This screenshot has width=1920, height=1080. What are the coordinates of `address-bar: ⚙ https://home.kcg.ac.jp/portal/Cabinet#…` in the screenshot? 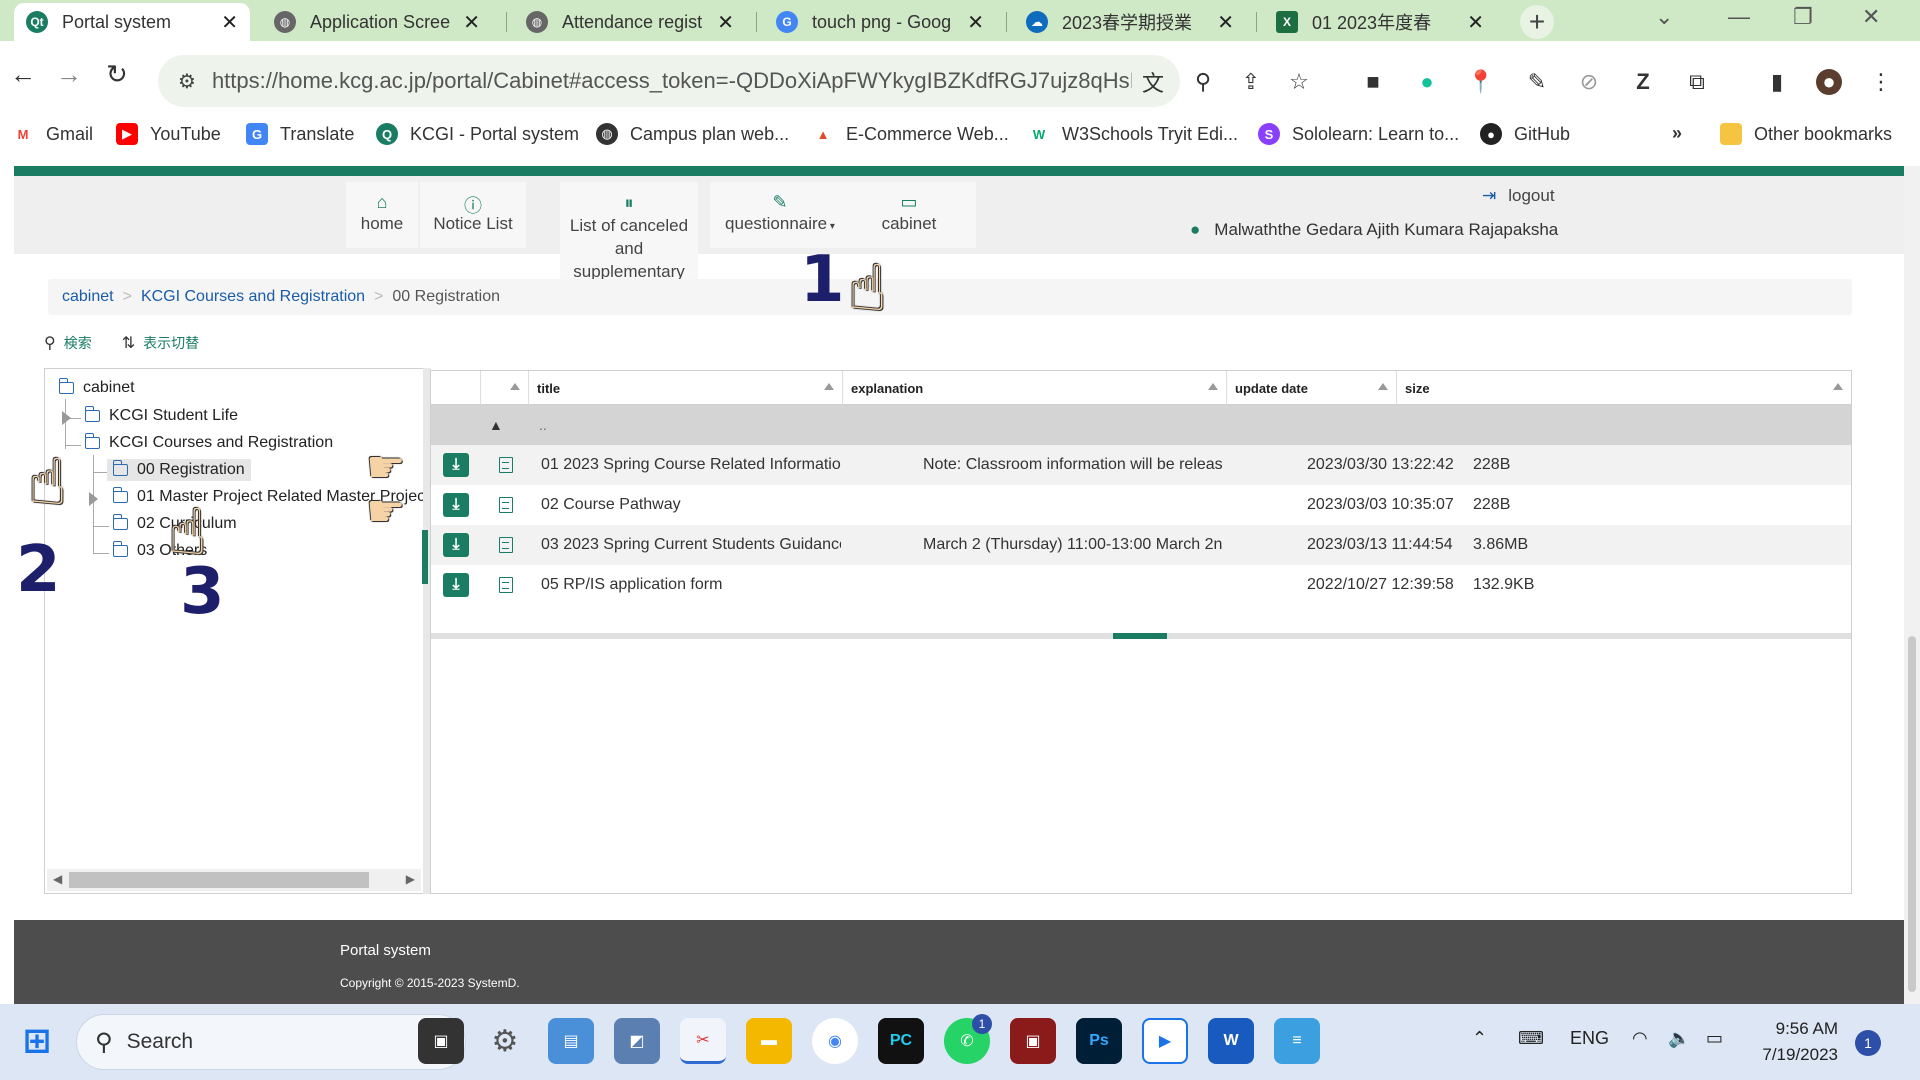 It's located at (669, 81).